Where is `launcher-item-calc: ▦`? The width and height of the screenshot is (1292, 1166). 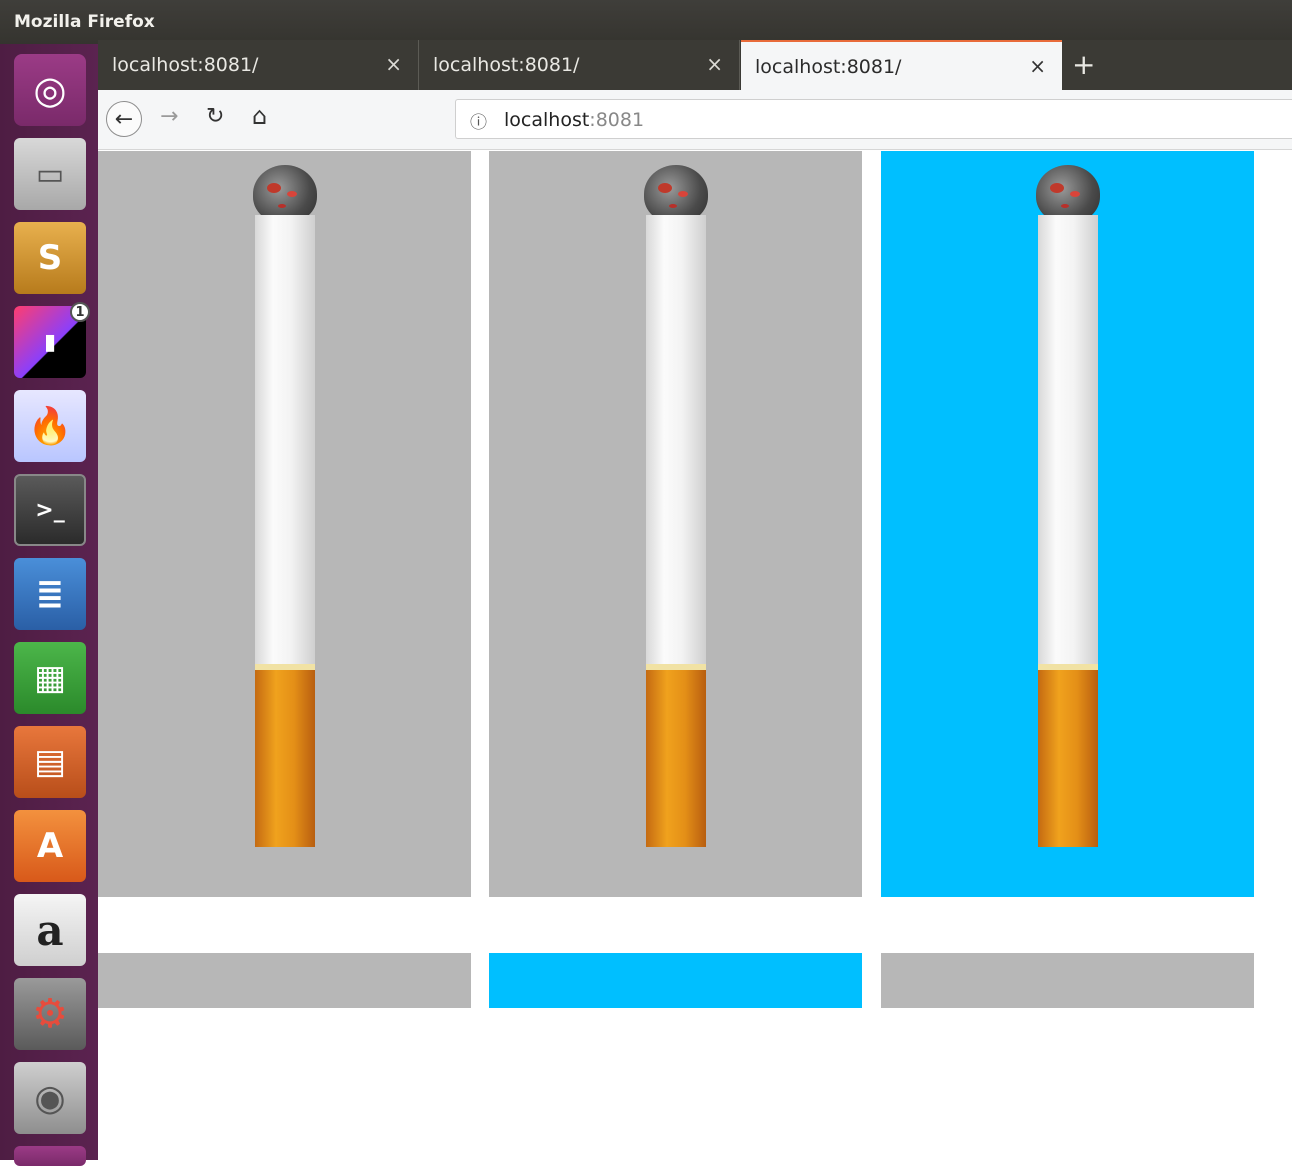 launcher-item-calc: ▦ is located at coordinates (50, 678).